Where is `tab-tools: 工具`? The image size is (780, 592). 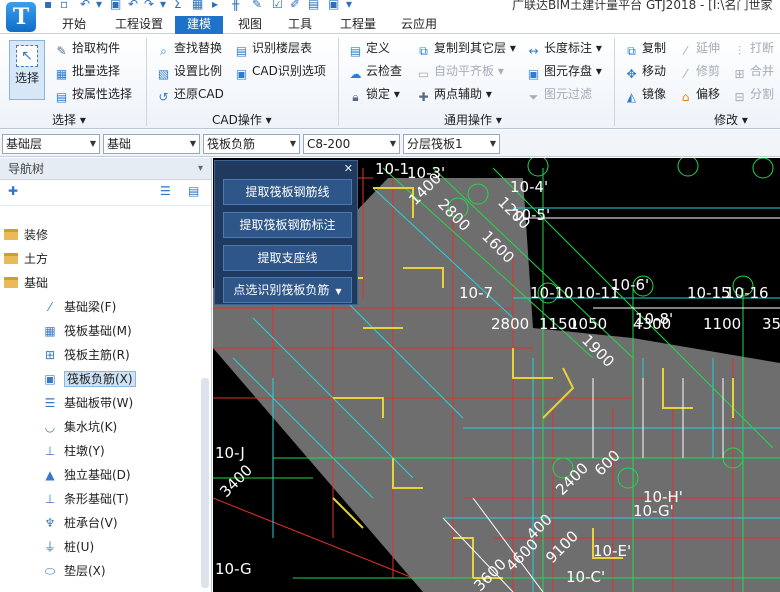
tab-tools: 工具 is located at coordinates (300, 25).